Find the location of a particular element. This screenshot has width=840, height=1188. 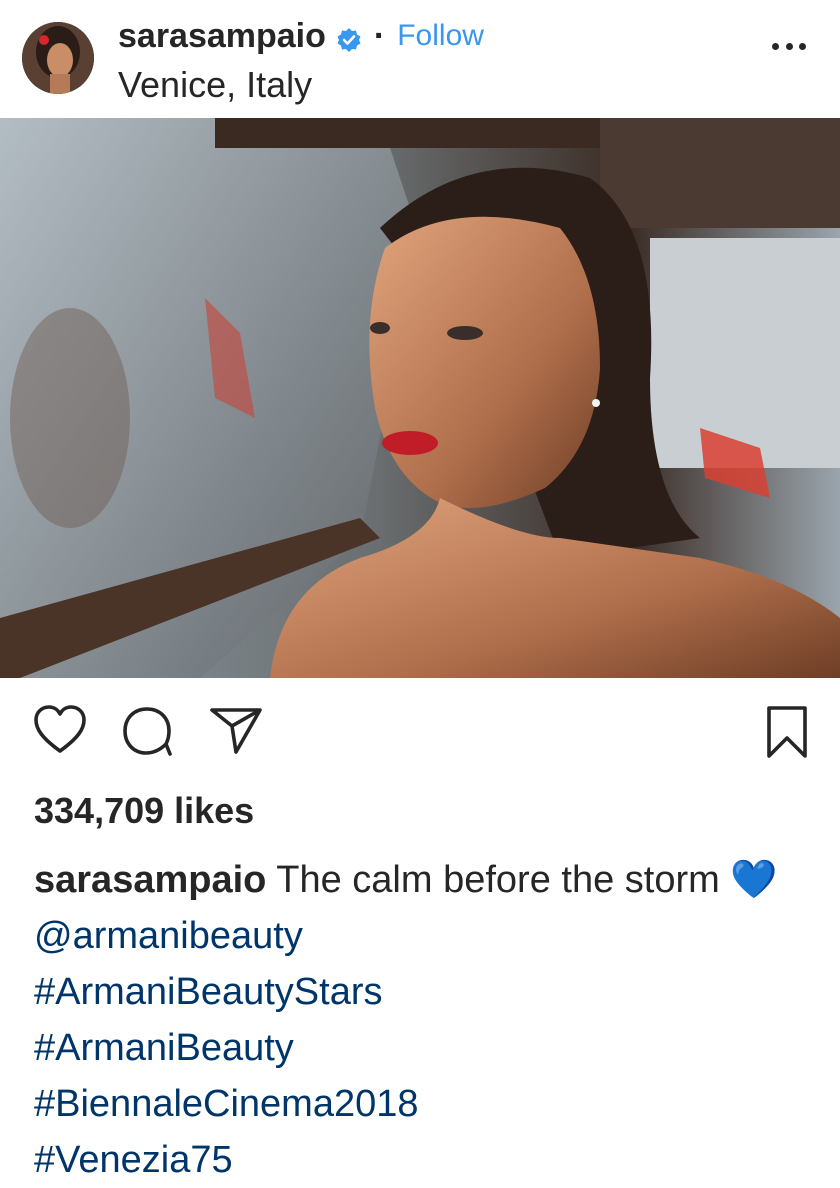

follow-button: Follow is located at coordinates (440, 36).